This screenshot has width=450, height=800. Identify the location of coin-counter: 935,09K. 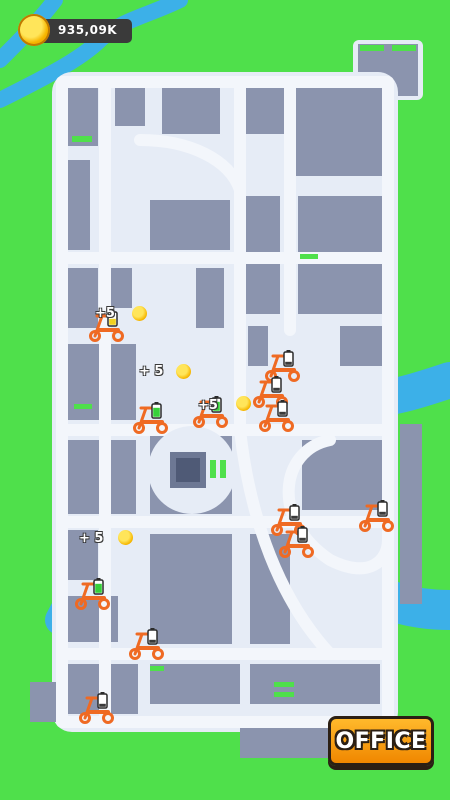
(73, 30).